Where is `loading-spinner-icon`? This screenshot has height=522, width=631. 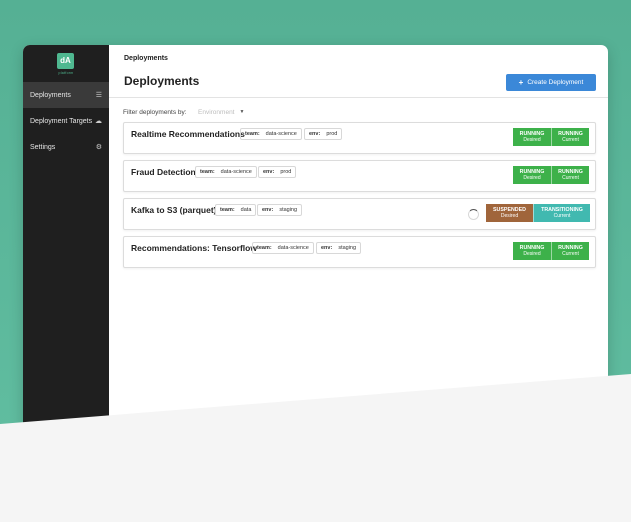
loading-spinner-icon is located at coordinates (473, 214).